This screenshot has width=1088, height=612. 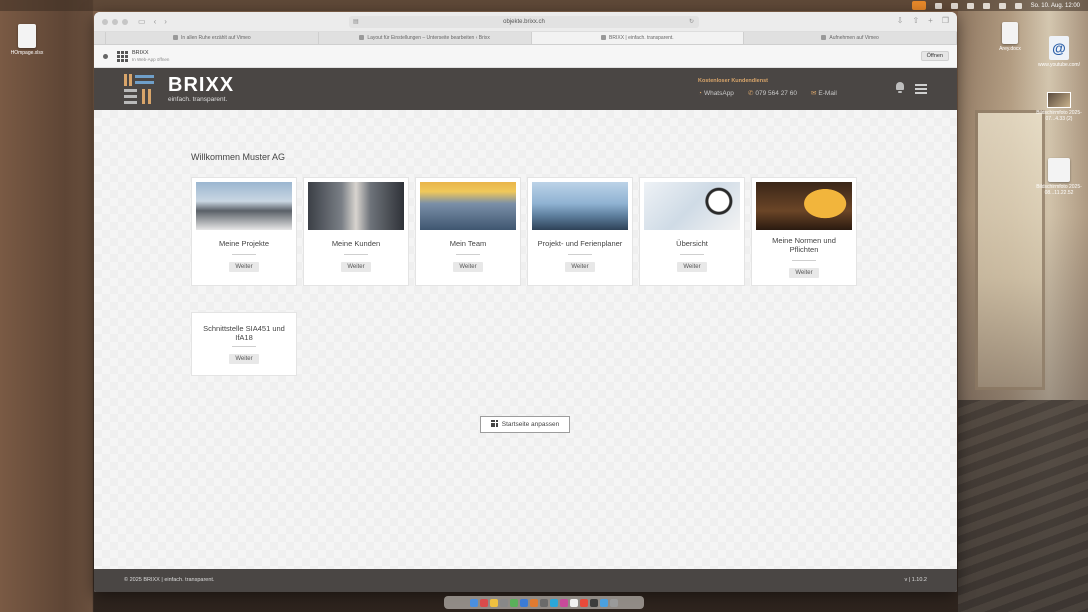 I want to click on desktop-file-arey: Arey.docx, so click(x=1010, y=37).